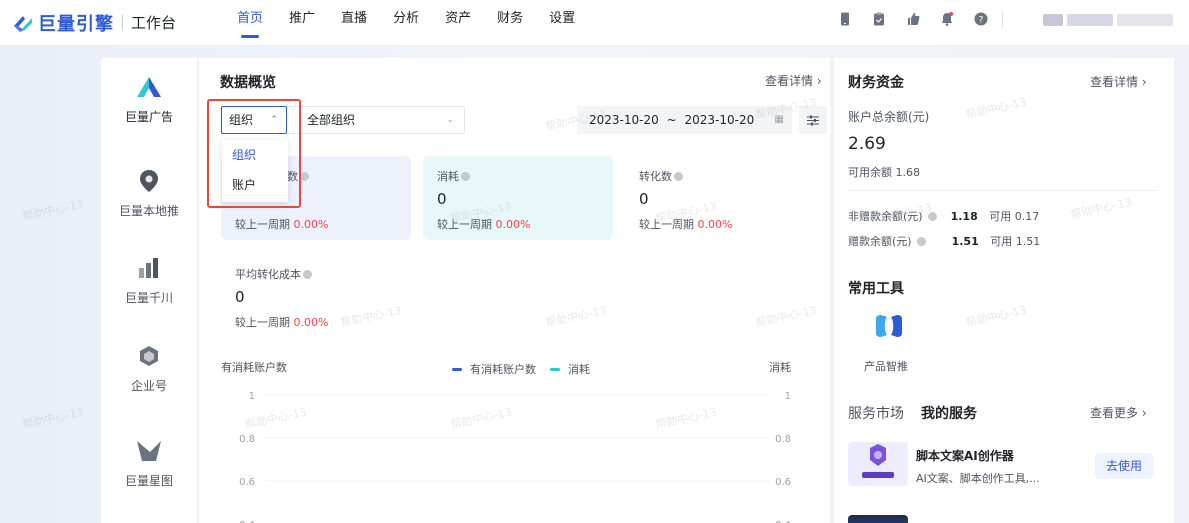 This screenshot has height=523, width=1189. I want to click on product-rail: 巨量广告 巨量本地推 巨量千川 企业号 巨量星图, so click(149, 290).